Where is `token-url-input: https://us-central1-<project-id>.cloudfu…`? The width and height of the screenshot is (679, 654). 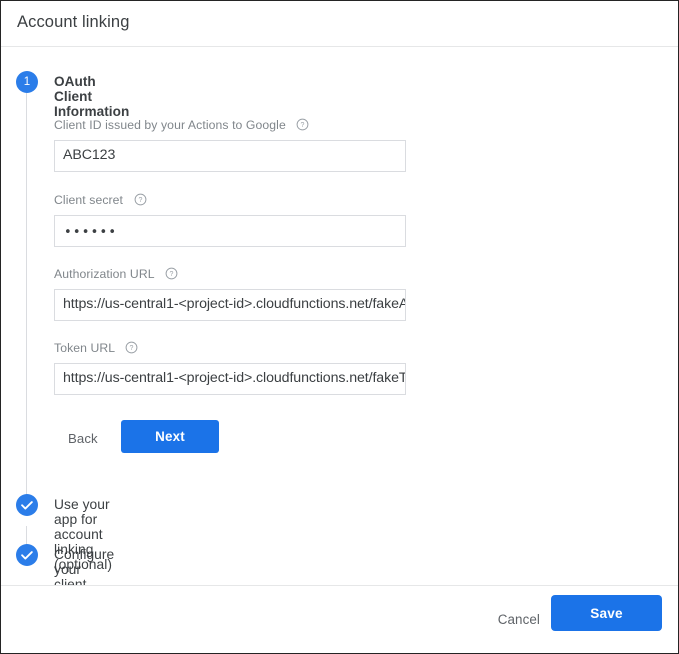 token-url-input: https://us-central1-<project-id>.cloudfu… is located at coordinates (230, 379).